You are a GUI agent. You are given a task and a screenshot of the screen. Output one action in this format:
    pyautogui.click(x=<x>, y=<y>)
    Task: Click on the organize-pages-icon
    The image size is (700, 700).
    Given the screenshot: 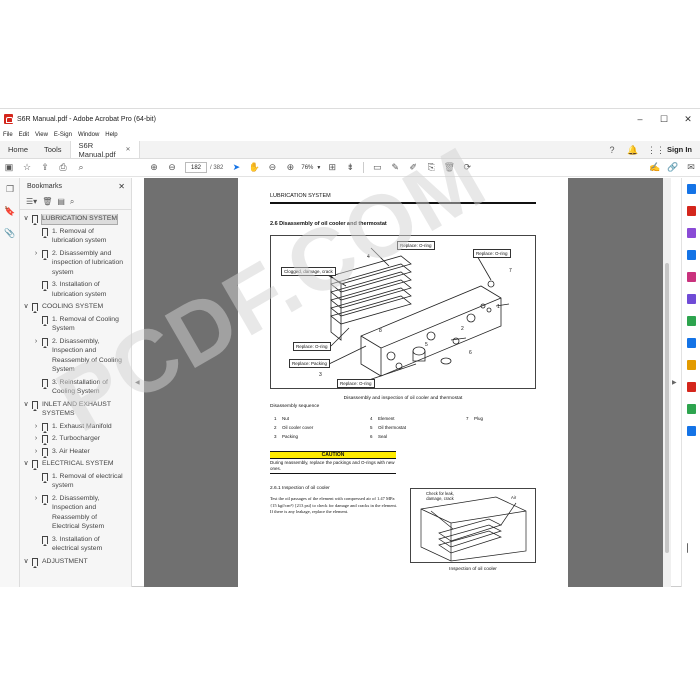 What is the action you would take?
    pyautogui.click(x=691, y=277)
    